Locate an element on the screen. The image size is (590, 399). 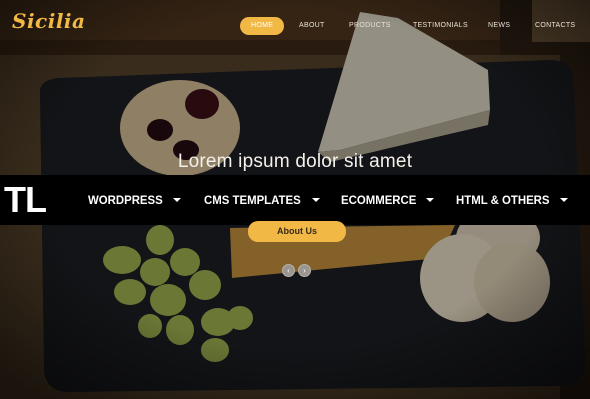
slider-next-button: › is located at coordinates (304, 270).